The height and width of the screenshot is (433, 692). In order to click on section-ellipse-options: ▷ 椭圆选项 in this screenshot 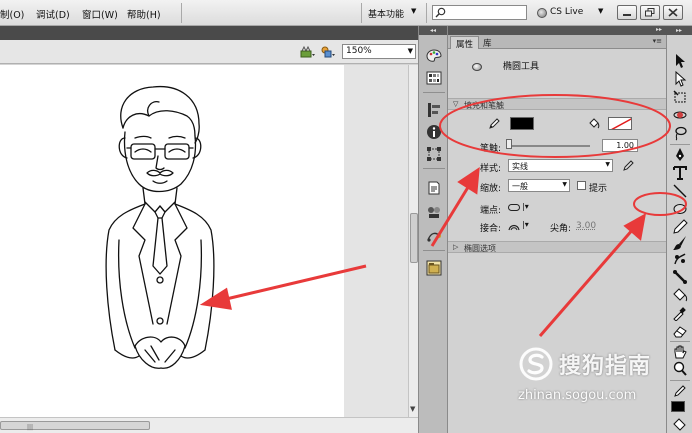, I will do `click(557, 247)`.